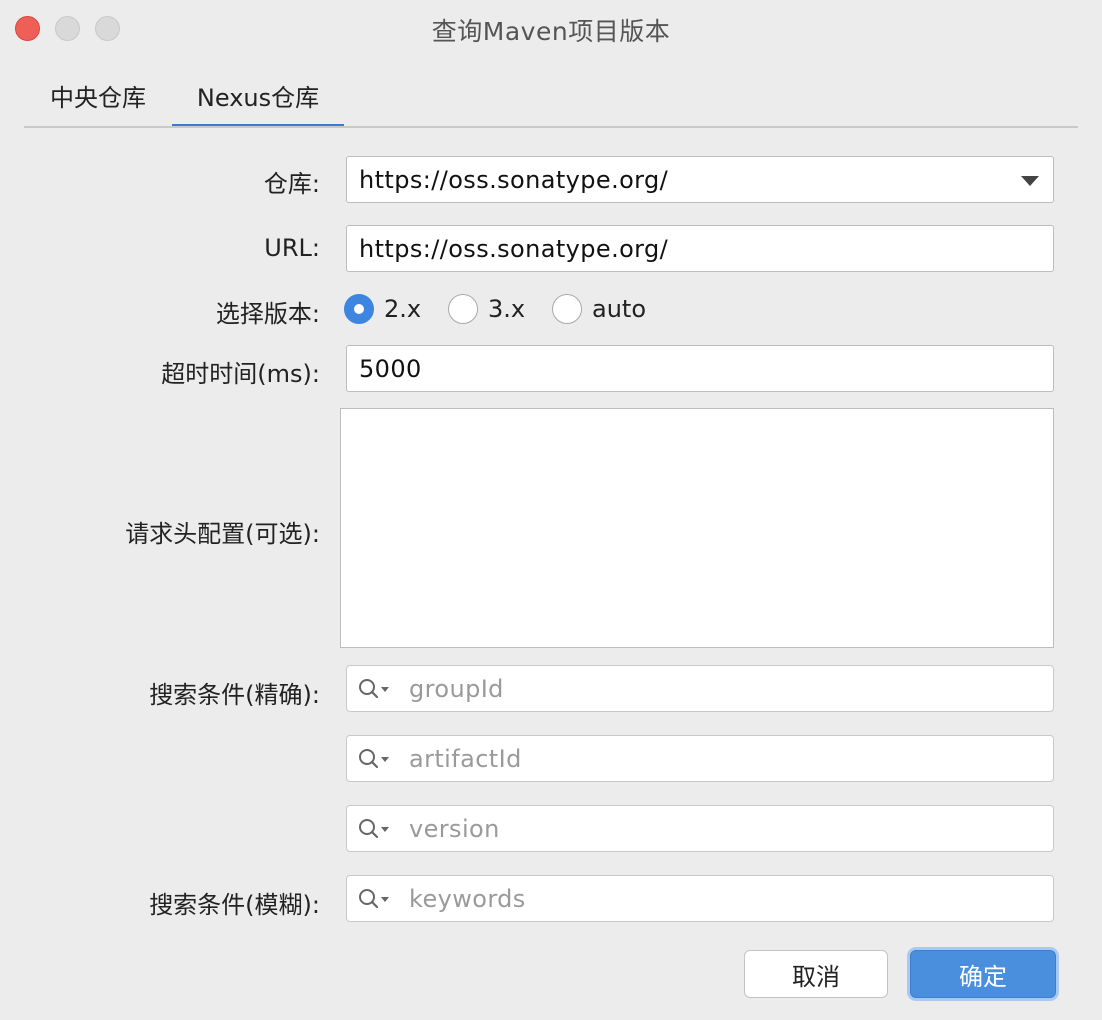 The height and width of the screenshot is (1020, 1102). I want to click on radio-version-2x: 2.x, so click(382, 309).